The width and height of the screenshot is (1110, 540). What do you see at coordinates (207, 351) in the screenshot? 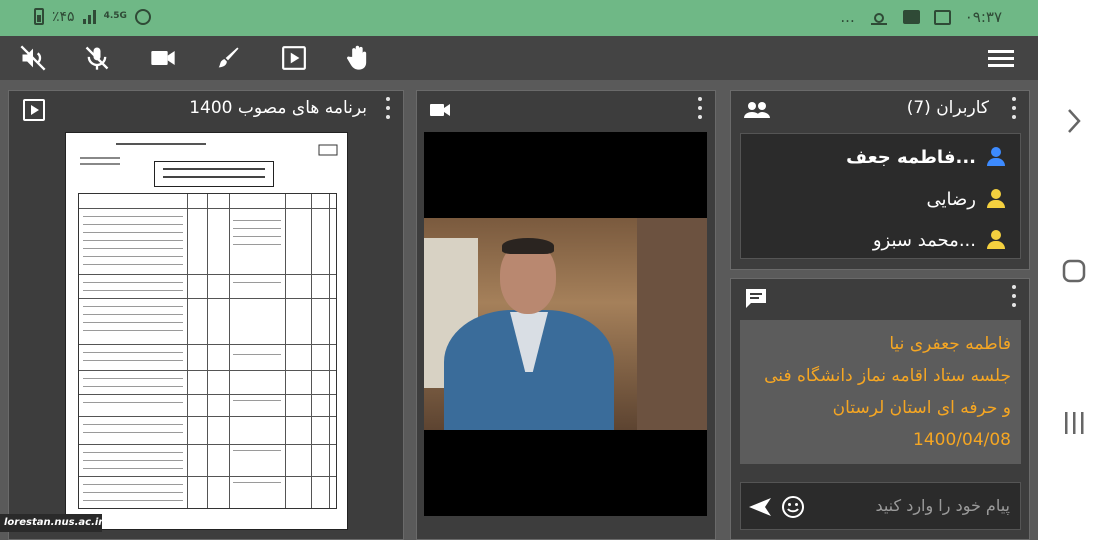
I see `document-table` at bounding box center [207, 351].